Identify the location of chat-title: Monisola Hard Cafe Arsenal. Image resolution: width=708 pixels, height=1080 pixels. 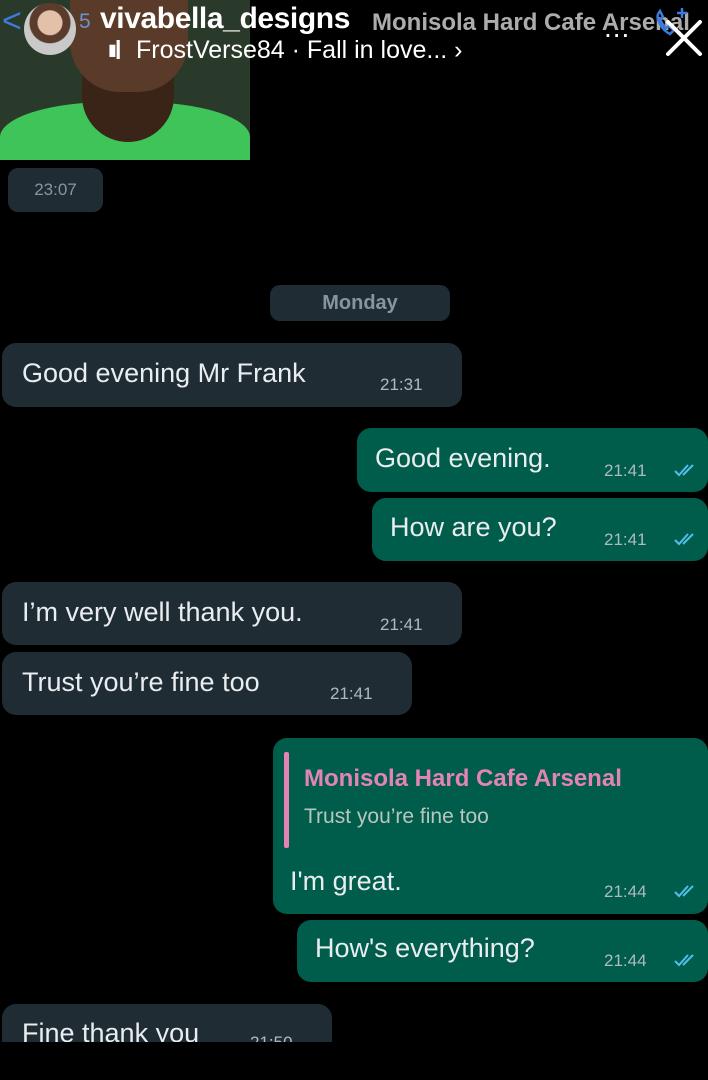
(531, 22).